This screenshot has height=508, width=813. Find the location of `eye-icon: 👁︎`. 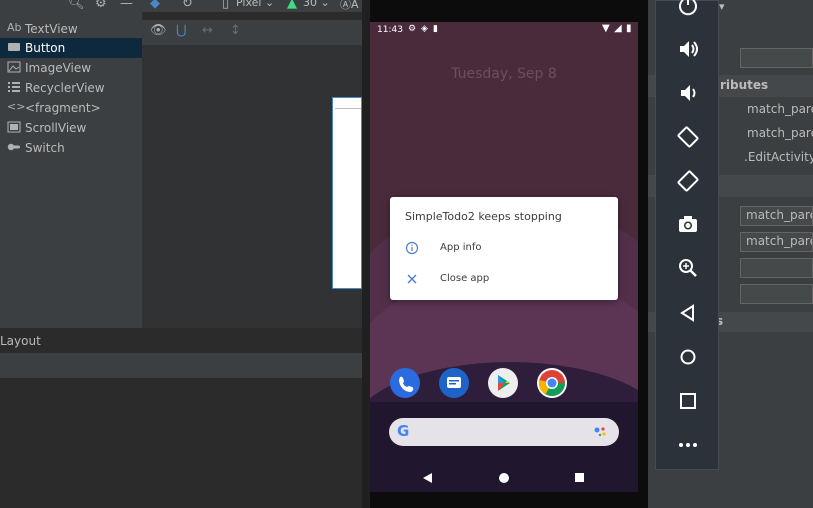

eye-icon: 👁︎ is located at coordinates (158, 30).